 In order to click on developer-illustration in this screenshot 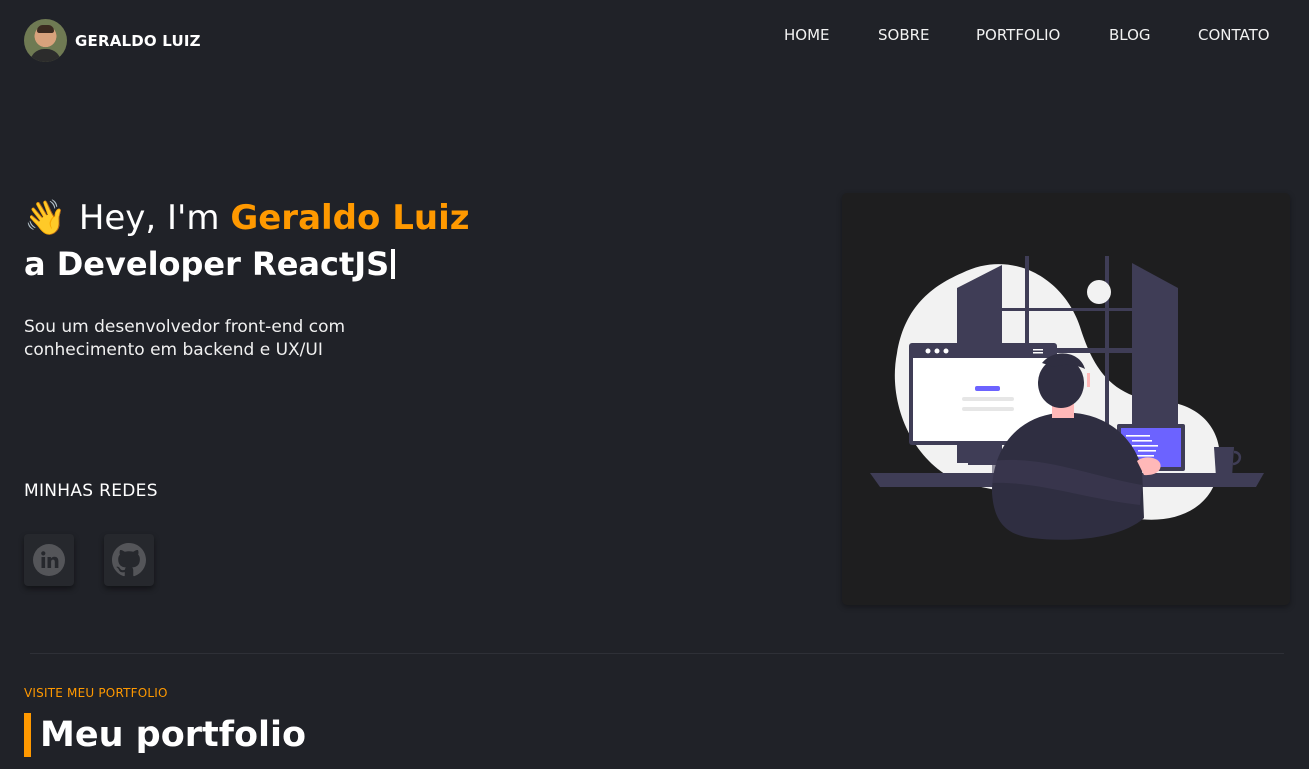, I will do `click(1067, 398)`.